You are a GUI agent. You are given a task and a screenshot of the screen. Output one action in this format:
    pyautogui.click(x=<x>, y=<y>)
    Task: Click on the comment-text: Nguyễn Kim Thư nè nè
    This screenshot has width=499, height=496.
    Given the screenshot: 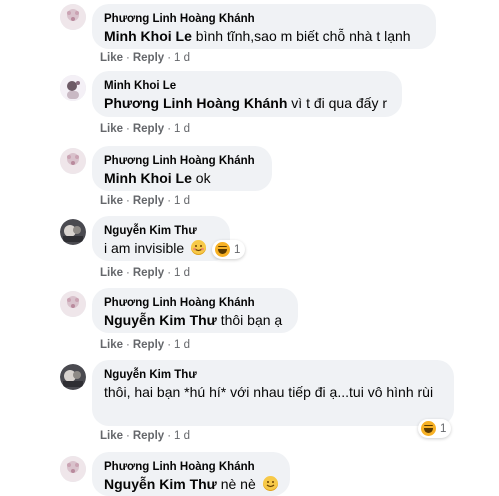 What is the action you would take?
    pyautogui.click(x=191, y=484)
    